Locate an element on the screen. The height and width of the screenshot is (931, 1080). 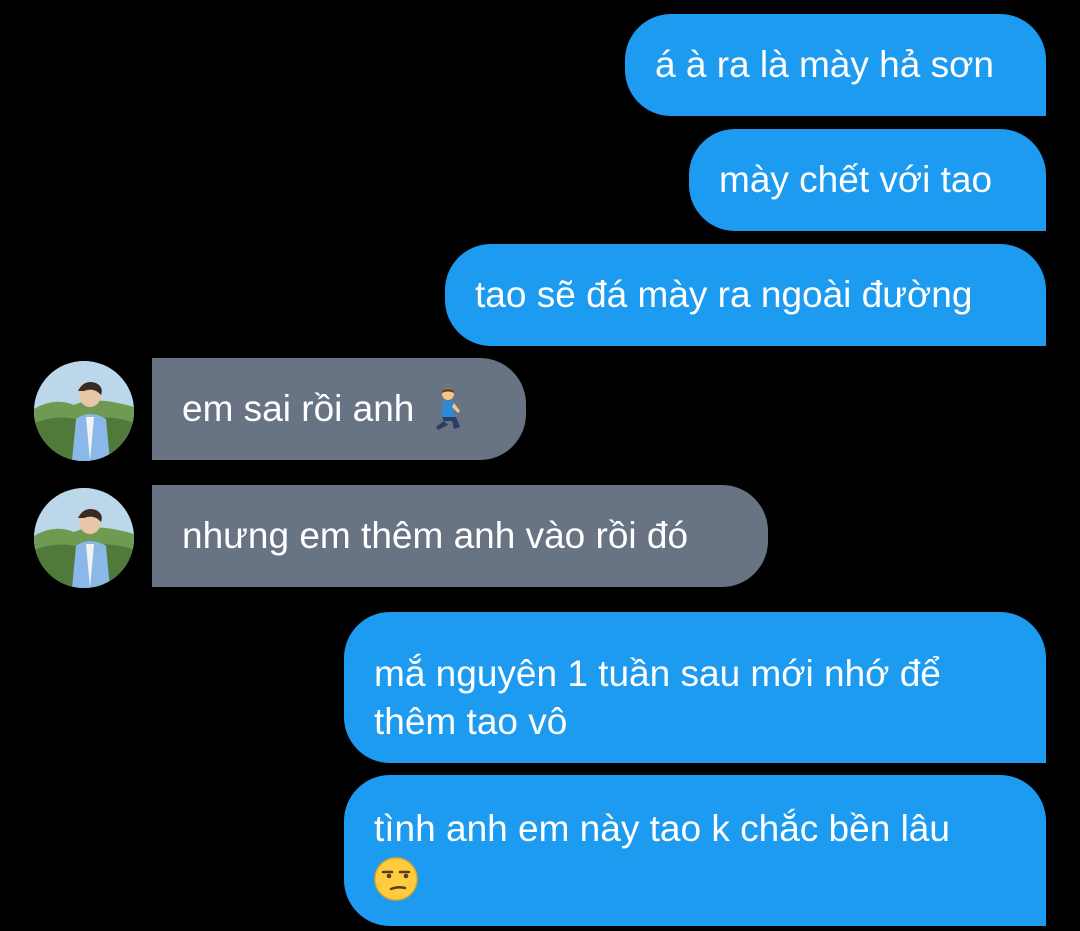
message-text-line: tình anh em này tao k chắc bền lâu is located at coordinates (662, 828).